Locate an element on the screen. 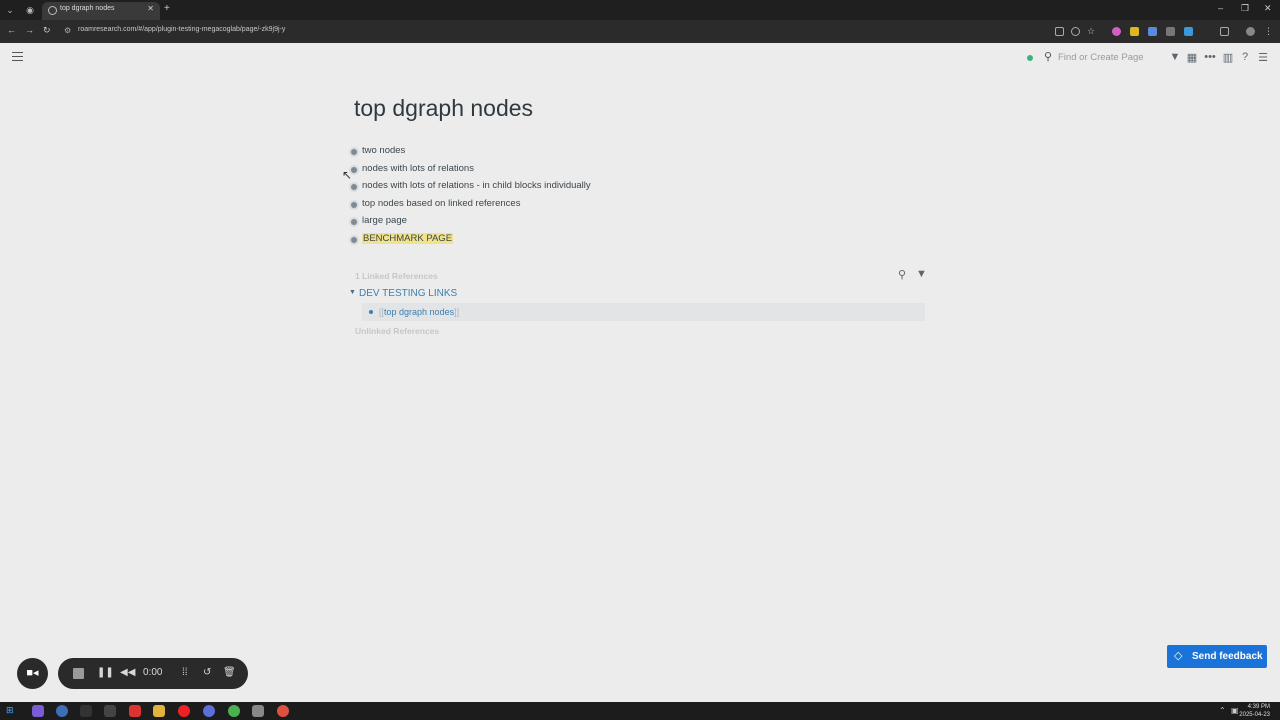  unlinked-references-header: Unlinked References is located at coordinates (397, 331).